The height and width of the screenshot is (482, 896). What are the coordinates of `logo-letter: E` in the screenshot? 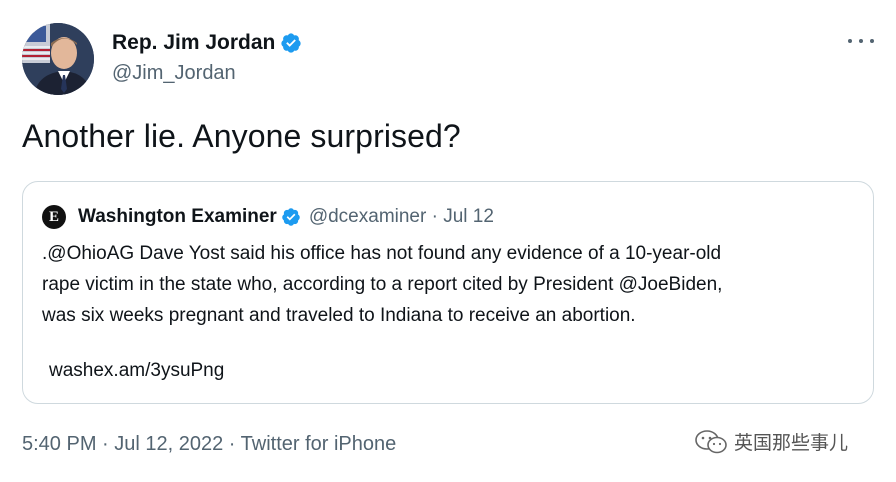 It's located at (53, 217).